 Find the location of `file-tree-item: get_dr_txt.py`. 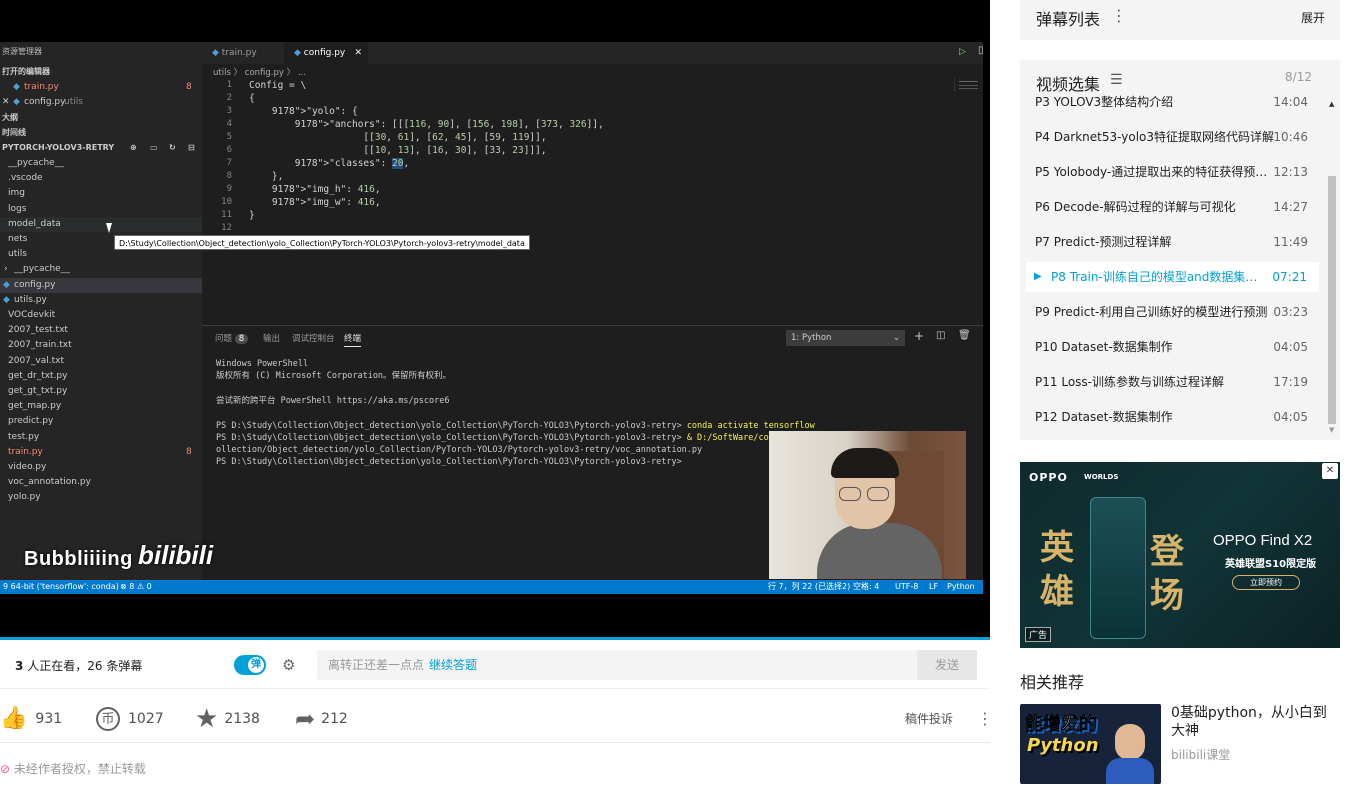

file-tree-item: get_dr_txt.py is located at coordinates (101, 376).